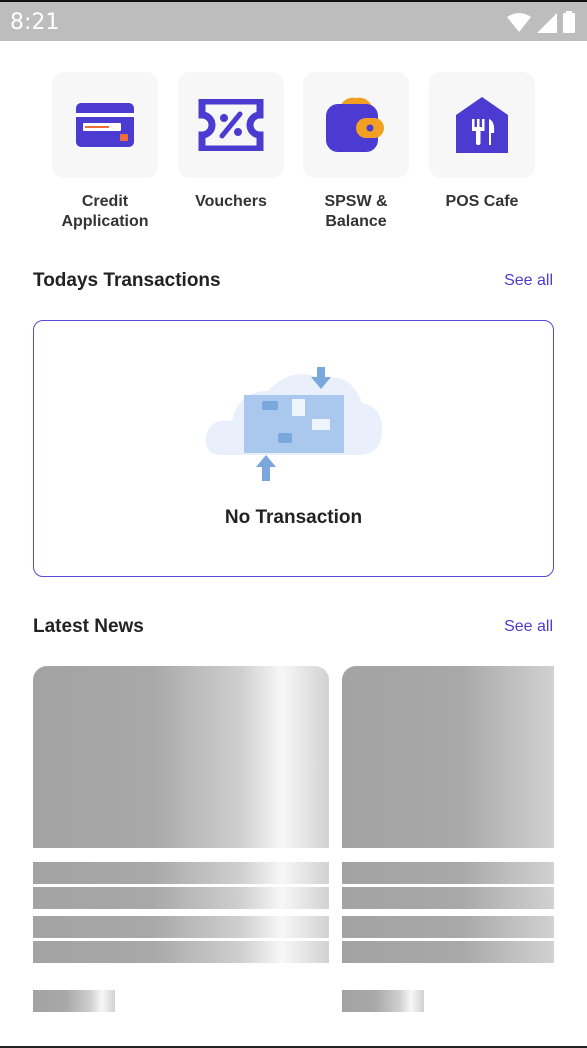 The image size is (587, 1048). What do you see at coordinates (127, 280) in the screenshot?
I see `transactions-title: Todays Transactions` at bounding box center [127, 280].